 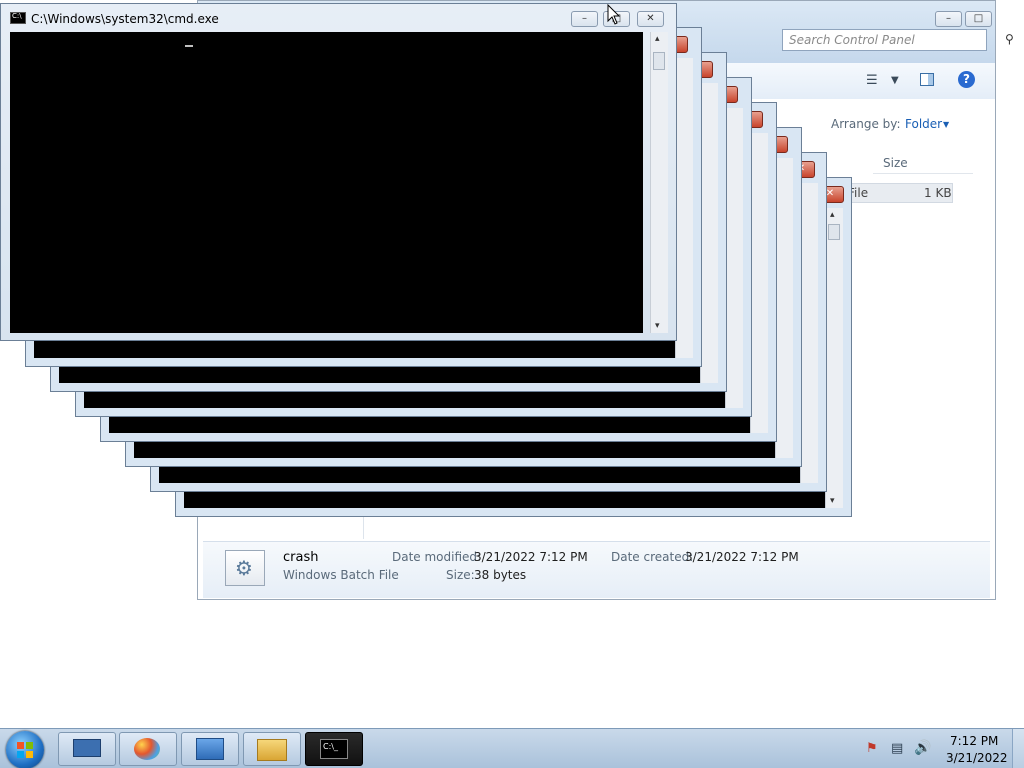 I want to click on keyboard-icon, so click(x=87, y=748).